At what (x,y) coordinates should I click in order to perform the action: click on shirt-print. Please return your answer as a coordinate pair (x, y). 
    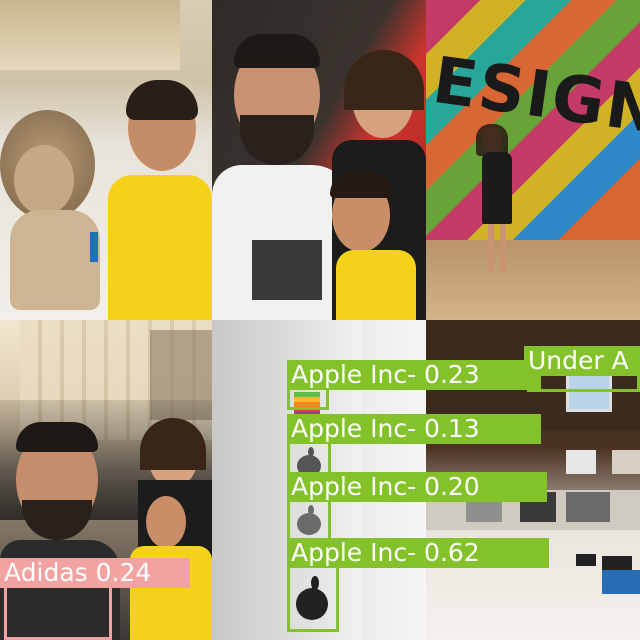
    Looking at the image, I should click on (287, 270).